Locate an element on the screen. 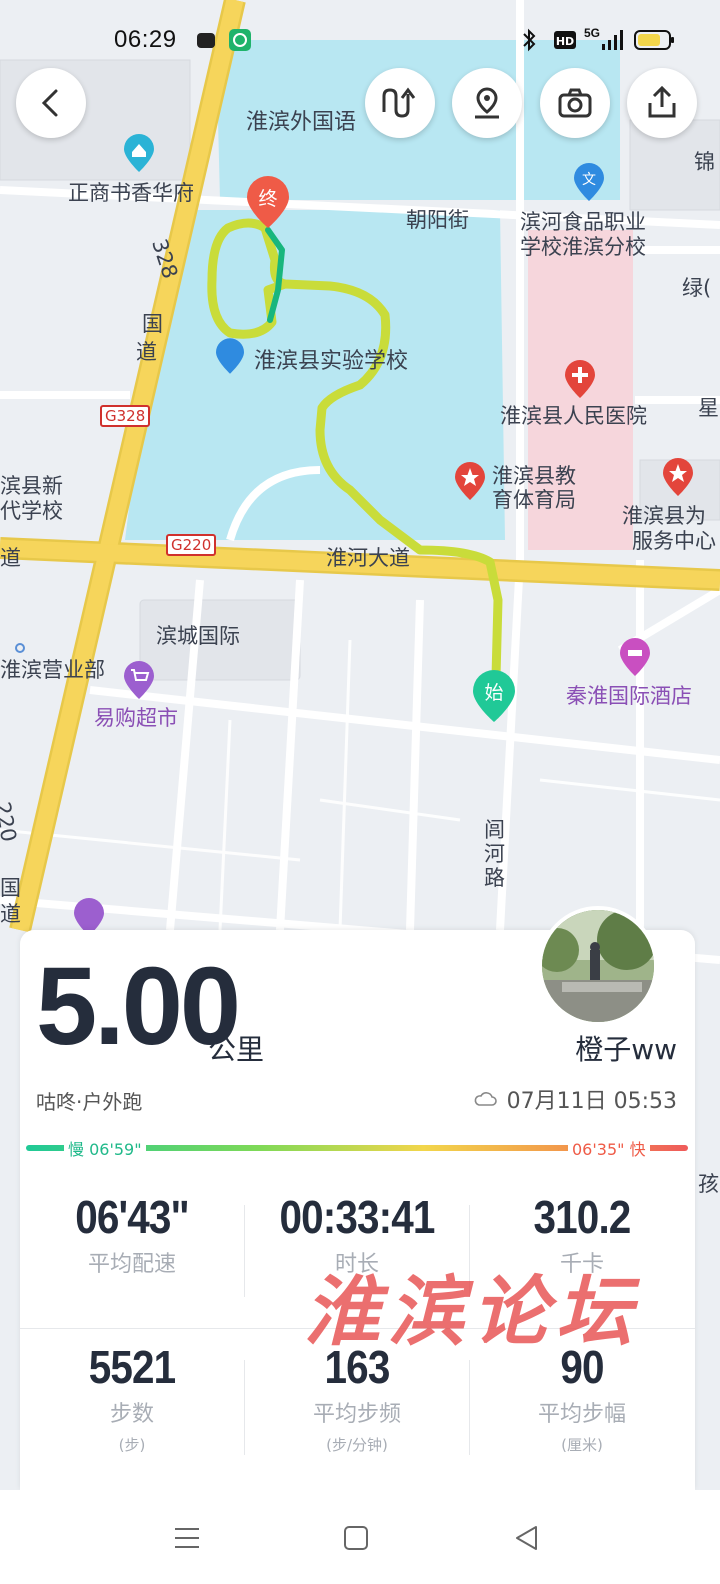 The width and height of the screenshot is (720, 1584). back-button is located at coordinates (51, 103).